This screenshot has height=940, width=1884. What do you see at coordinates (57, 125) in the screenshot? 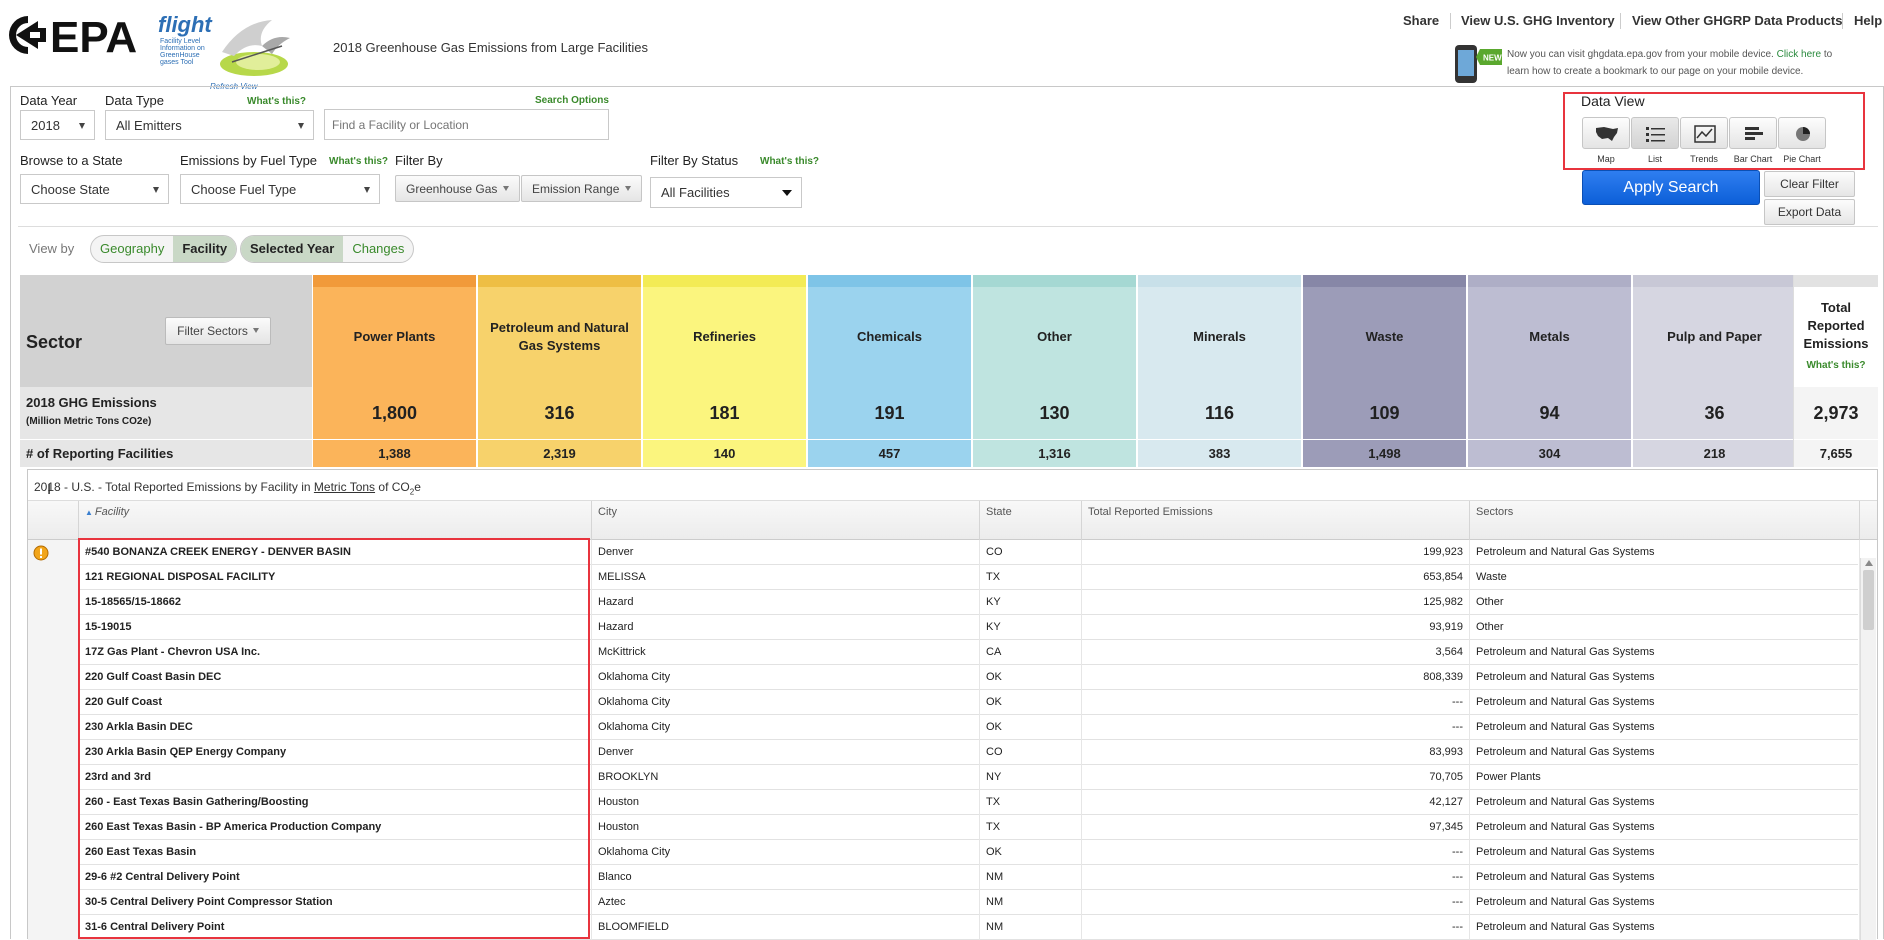
I see `data-year-select: 2018` at bounding box center [57, 125].